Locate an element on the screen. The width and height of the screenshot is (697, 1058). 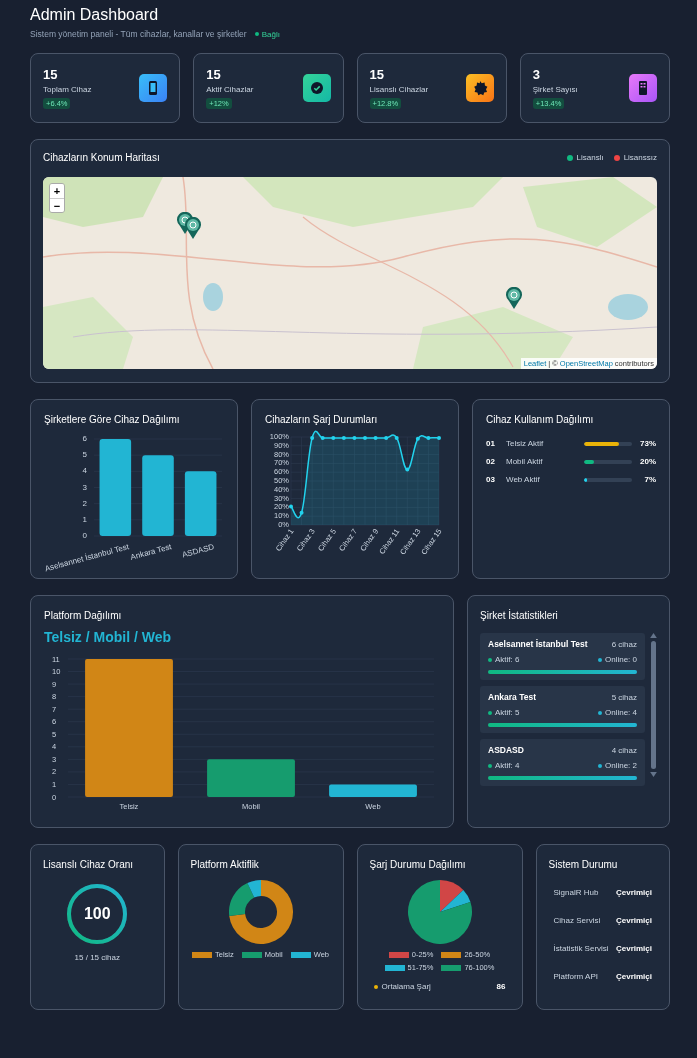
service-name: İstatistik Servisi is located at coordinates (581, 948).